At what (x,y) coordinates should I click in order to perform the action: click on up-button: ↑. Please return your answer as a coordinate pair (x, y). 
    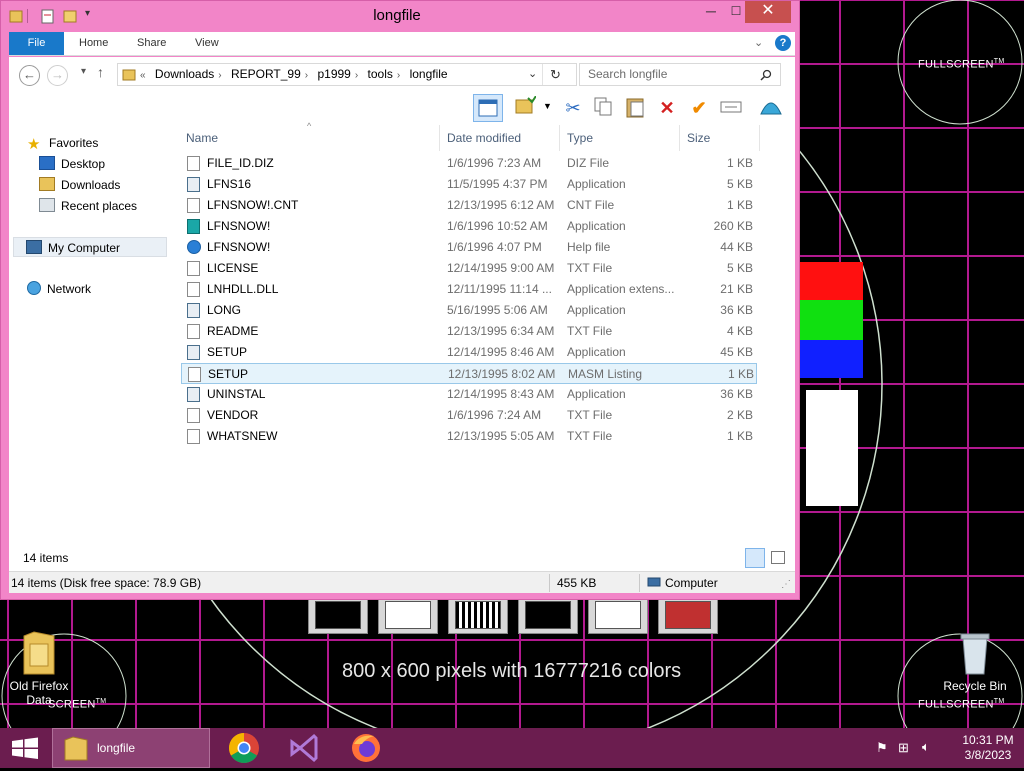
    Looking at the image, I should click on (100, 72).